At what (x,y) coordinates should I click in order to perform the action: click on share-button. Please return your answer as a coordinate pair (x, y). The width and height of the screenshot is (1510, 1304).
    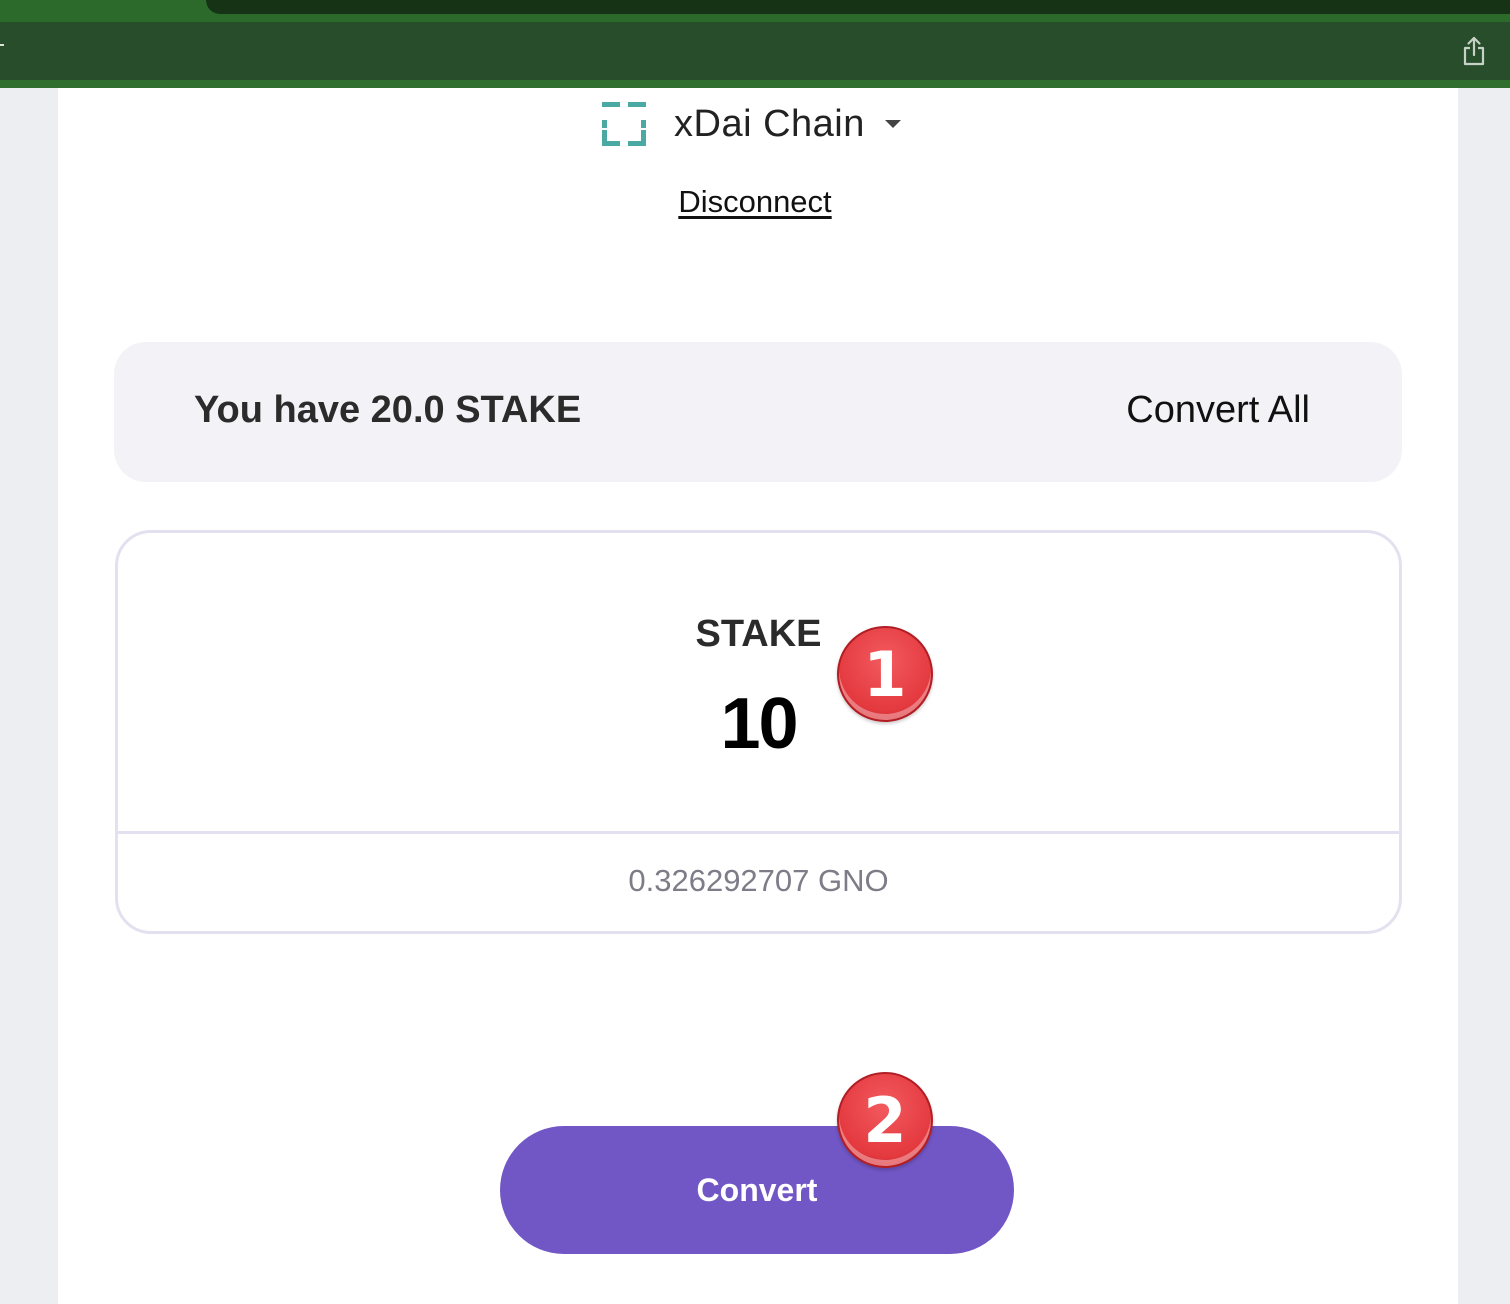
    Looking at the image, I should click on (1474, 51).